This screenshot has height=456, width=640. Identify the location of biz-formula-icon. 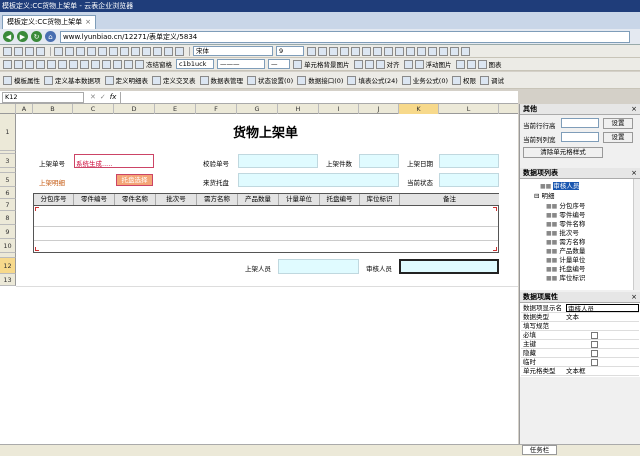
(406, 80).